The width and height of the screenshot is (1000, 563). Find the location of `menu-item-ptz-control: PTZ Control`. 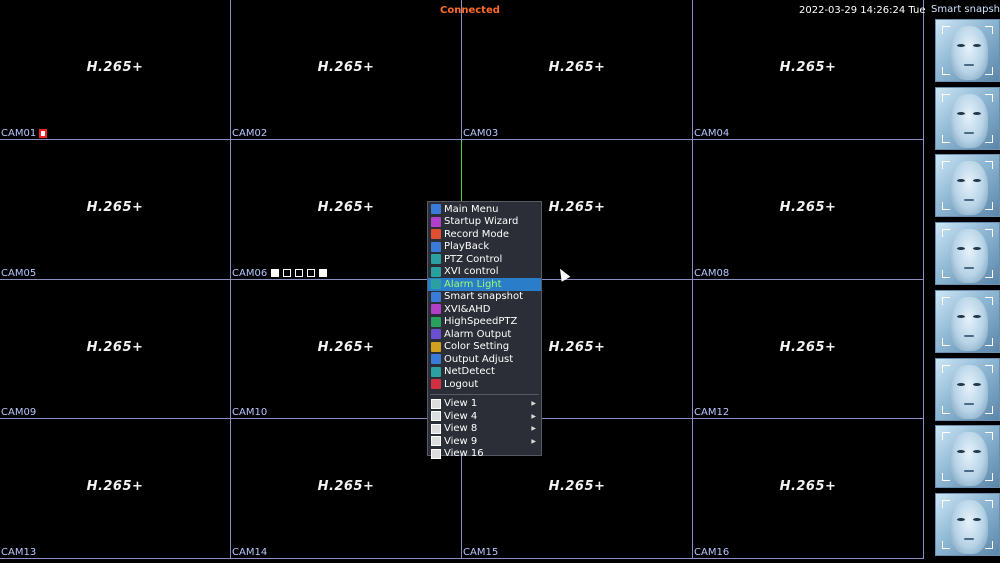

menu-item-ptz-control: PTZ Control is located at coordinates (484, 259).